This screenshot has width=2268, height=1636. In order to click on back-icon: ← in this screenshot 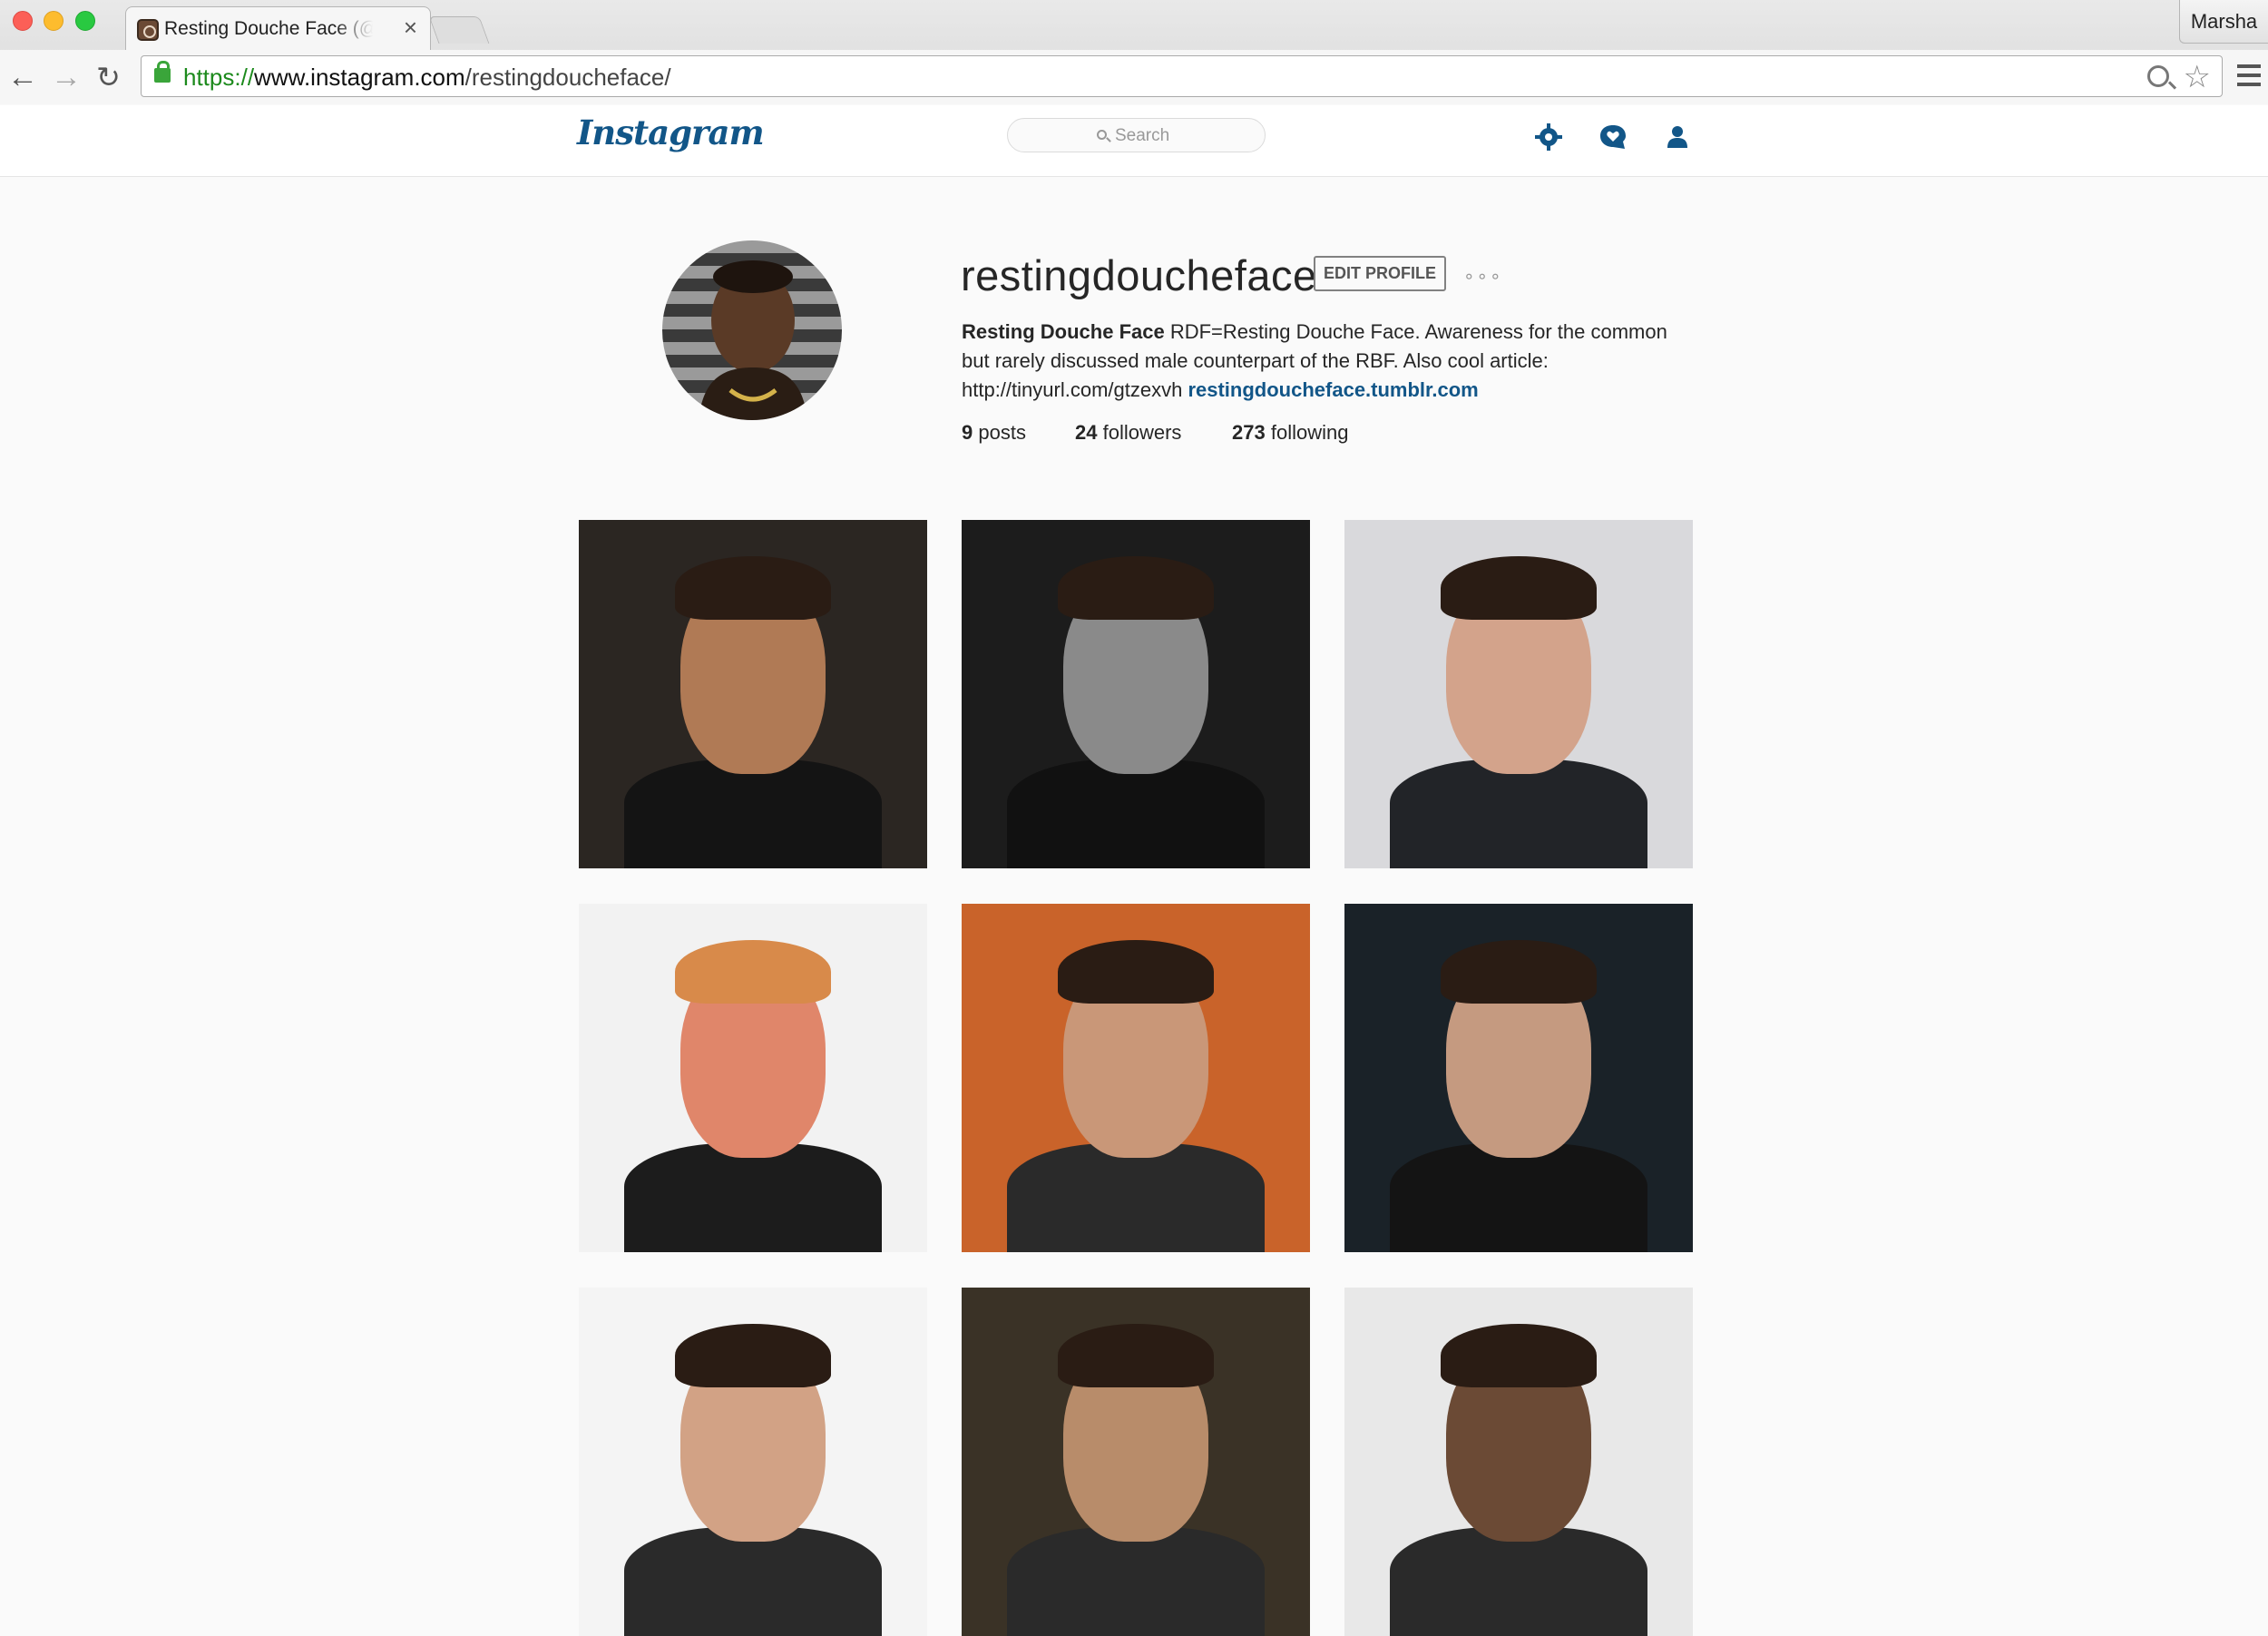, I will do `click(23, 77)`.